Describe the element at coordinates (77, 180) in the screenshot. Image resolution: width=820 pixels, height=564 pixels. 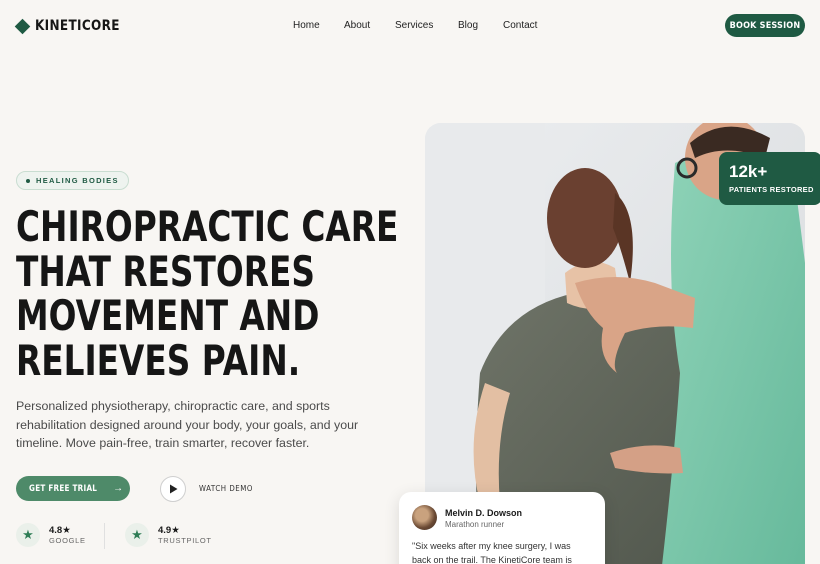
I see `badge-label: HEALING BODIES` at that location.